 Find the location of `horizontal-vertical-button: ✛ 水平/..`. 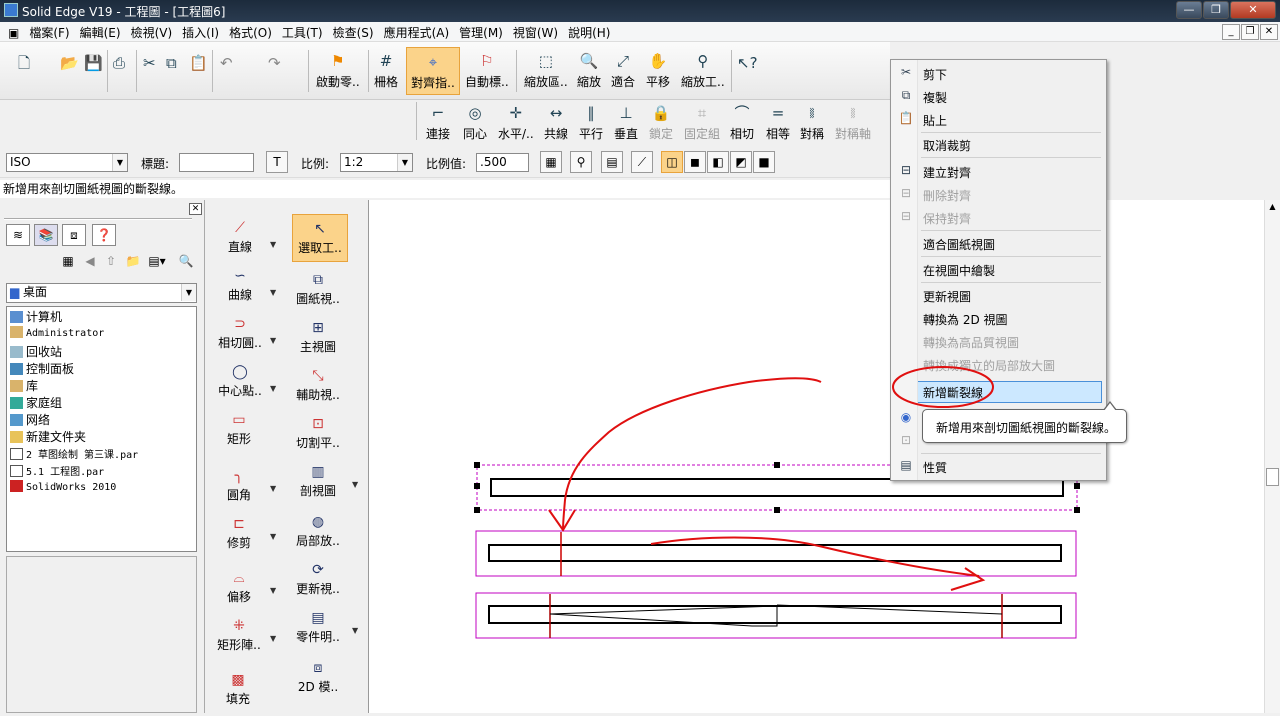

horizontal-vertical-button: ✛ 水平/.. is located at coordinates (516, 123).